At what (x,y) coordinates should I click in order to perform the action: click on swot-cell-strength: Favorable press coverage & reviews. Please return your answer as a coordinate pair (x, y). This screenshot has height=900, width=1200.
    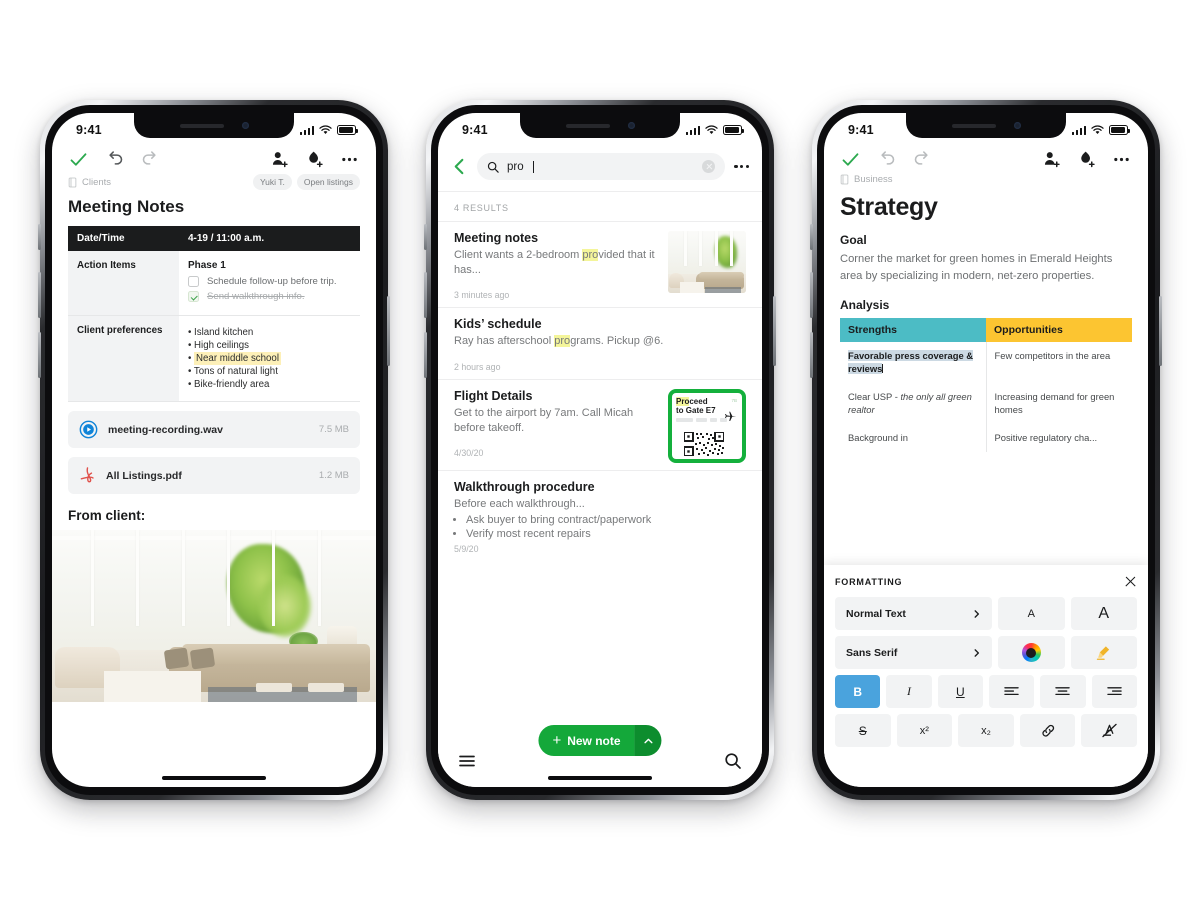
    Looking at the image, I should click on (913, 362).